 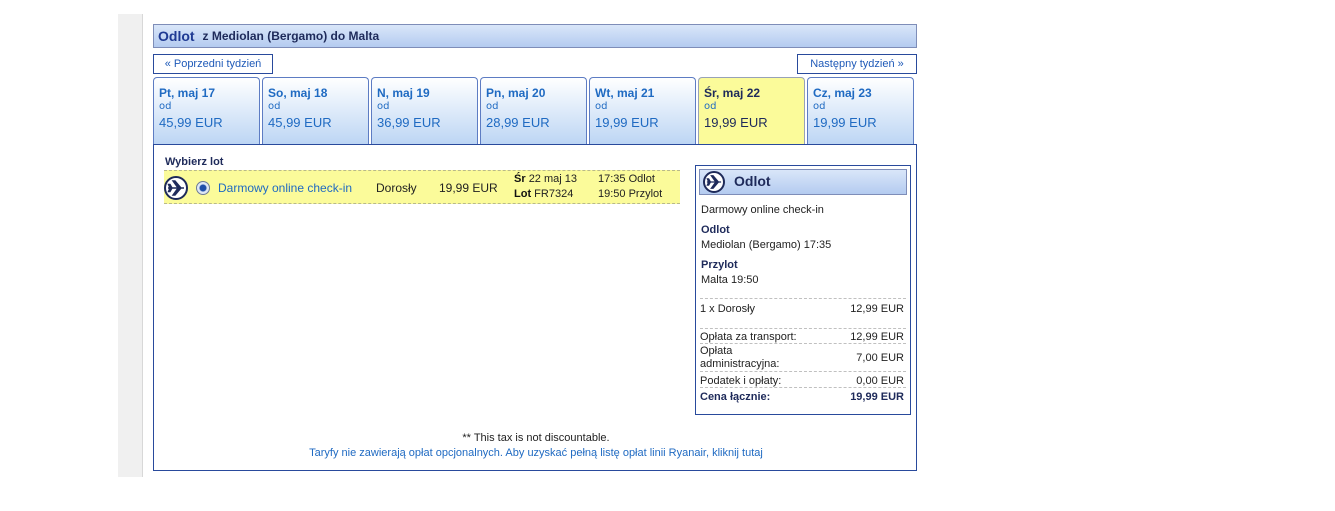 I want to click on summary-departure-value: Mediolan (Bergamo) 17:35, so click(x=766, y=245).